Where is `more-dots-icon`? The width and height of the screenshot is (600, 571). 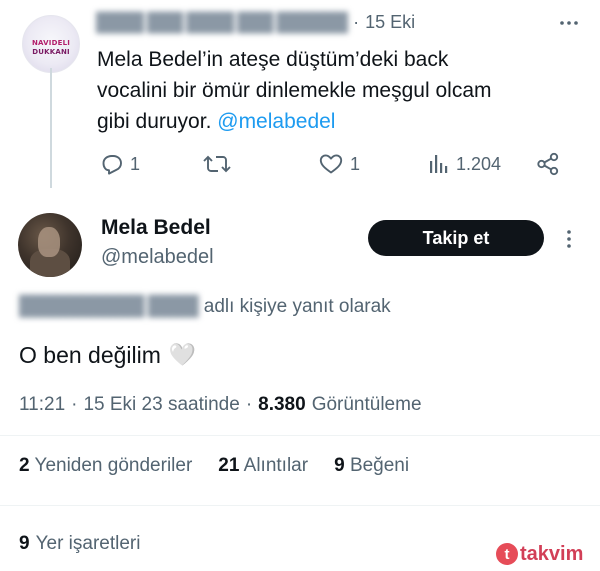 more-dots-icon is located at coordinates (569, 23).